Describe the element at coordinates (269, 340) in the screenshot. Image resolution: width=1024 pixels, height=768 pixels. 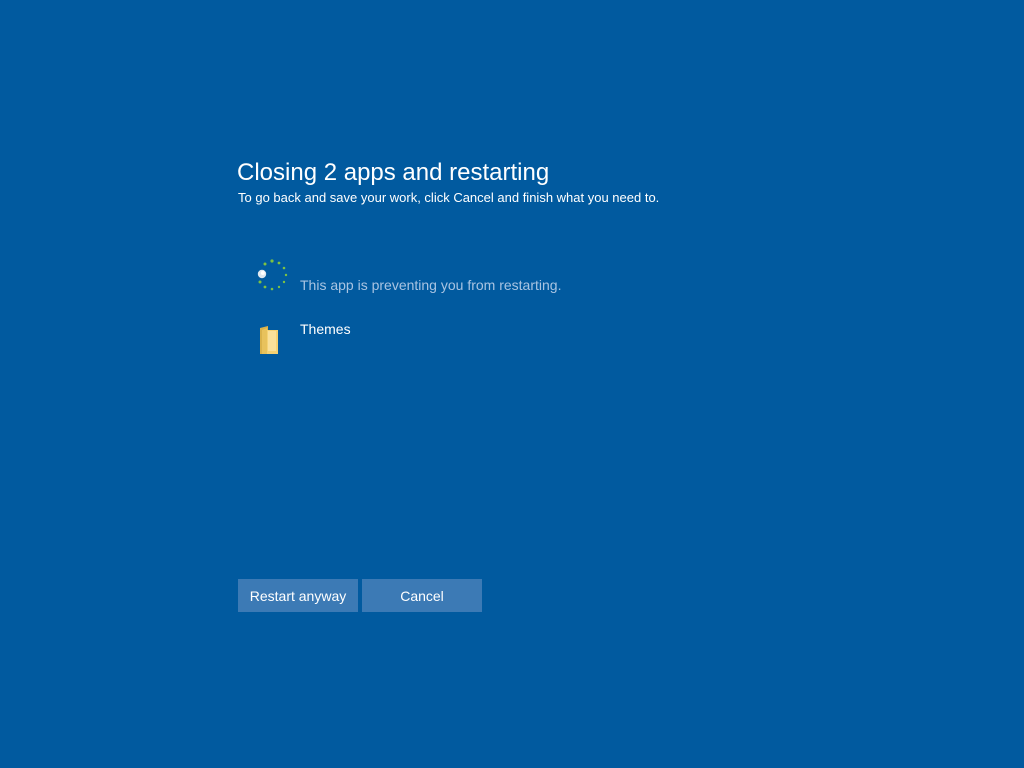
I see `folder-icon` at that location.